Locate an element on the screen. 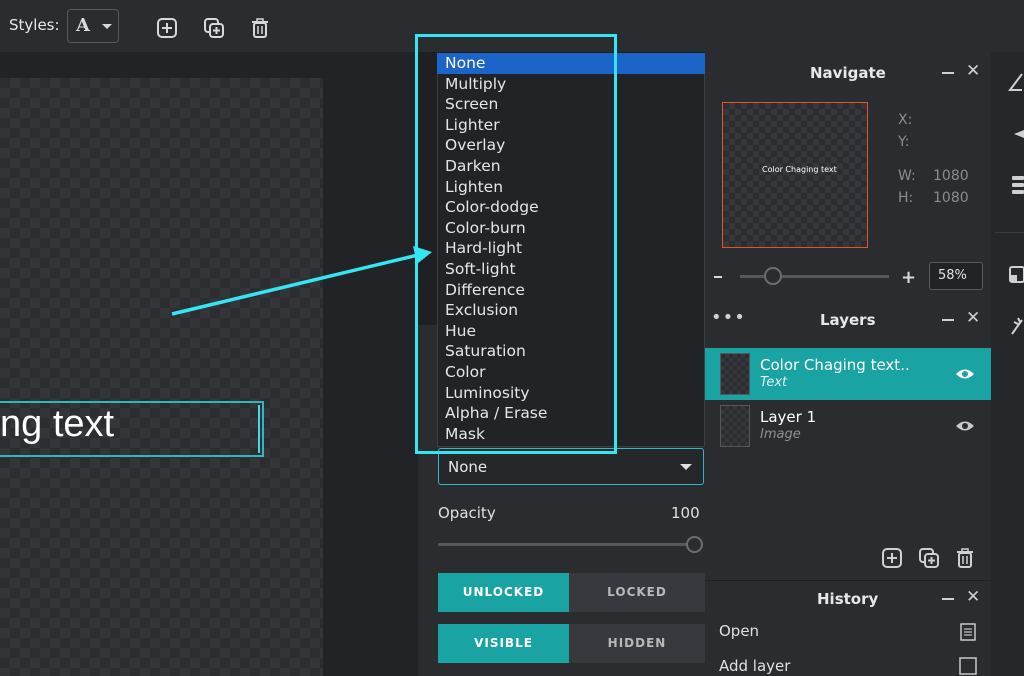 The width and height of the screenshot is (1024, 676). layers-stack-icon is located at coordinates (1016, 134).